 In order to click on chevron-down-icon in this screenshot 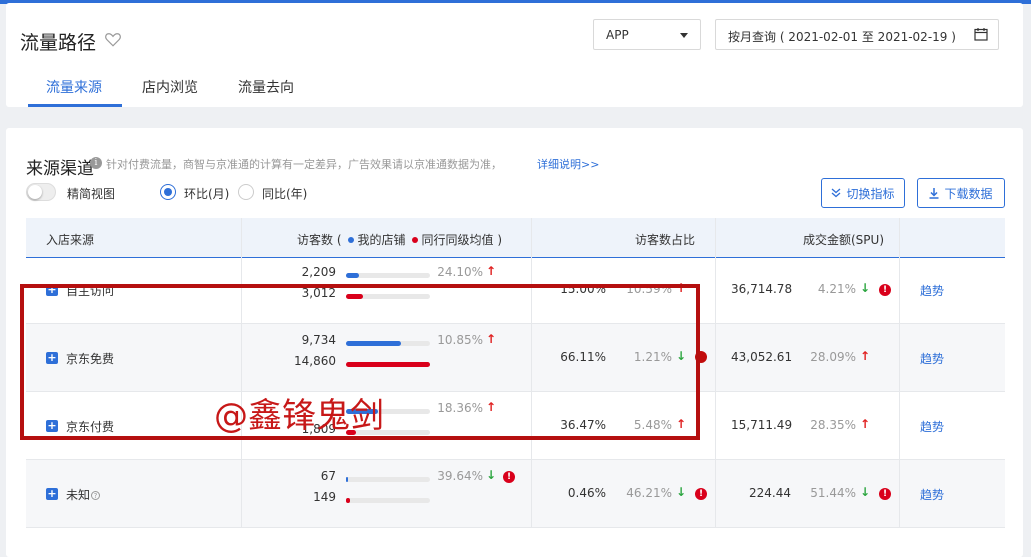, I will do `click(684, 35)`.